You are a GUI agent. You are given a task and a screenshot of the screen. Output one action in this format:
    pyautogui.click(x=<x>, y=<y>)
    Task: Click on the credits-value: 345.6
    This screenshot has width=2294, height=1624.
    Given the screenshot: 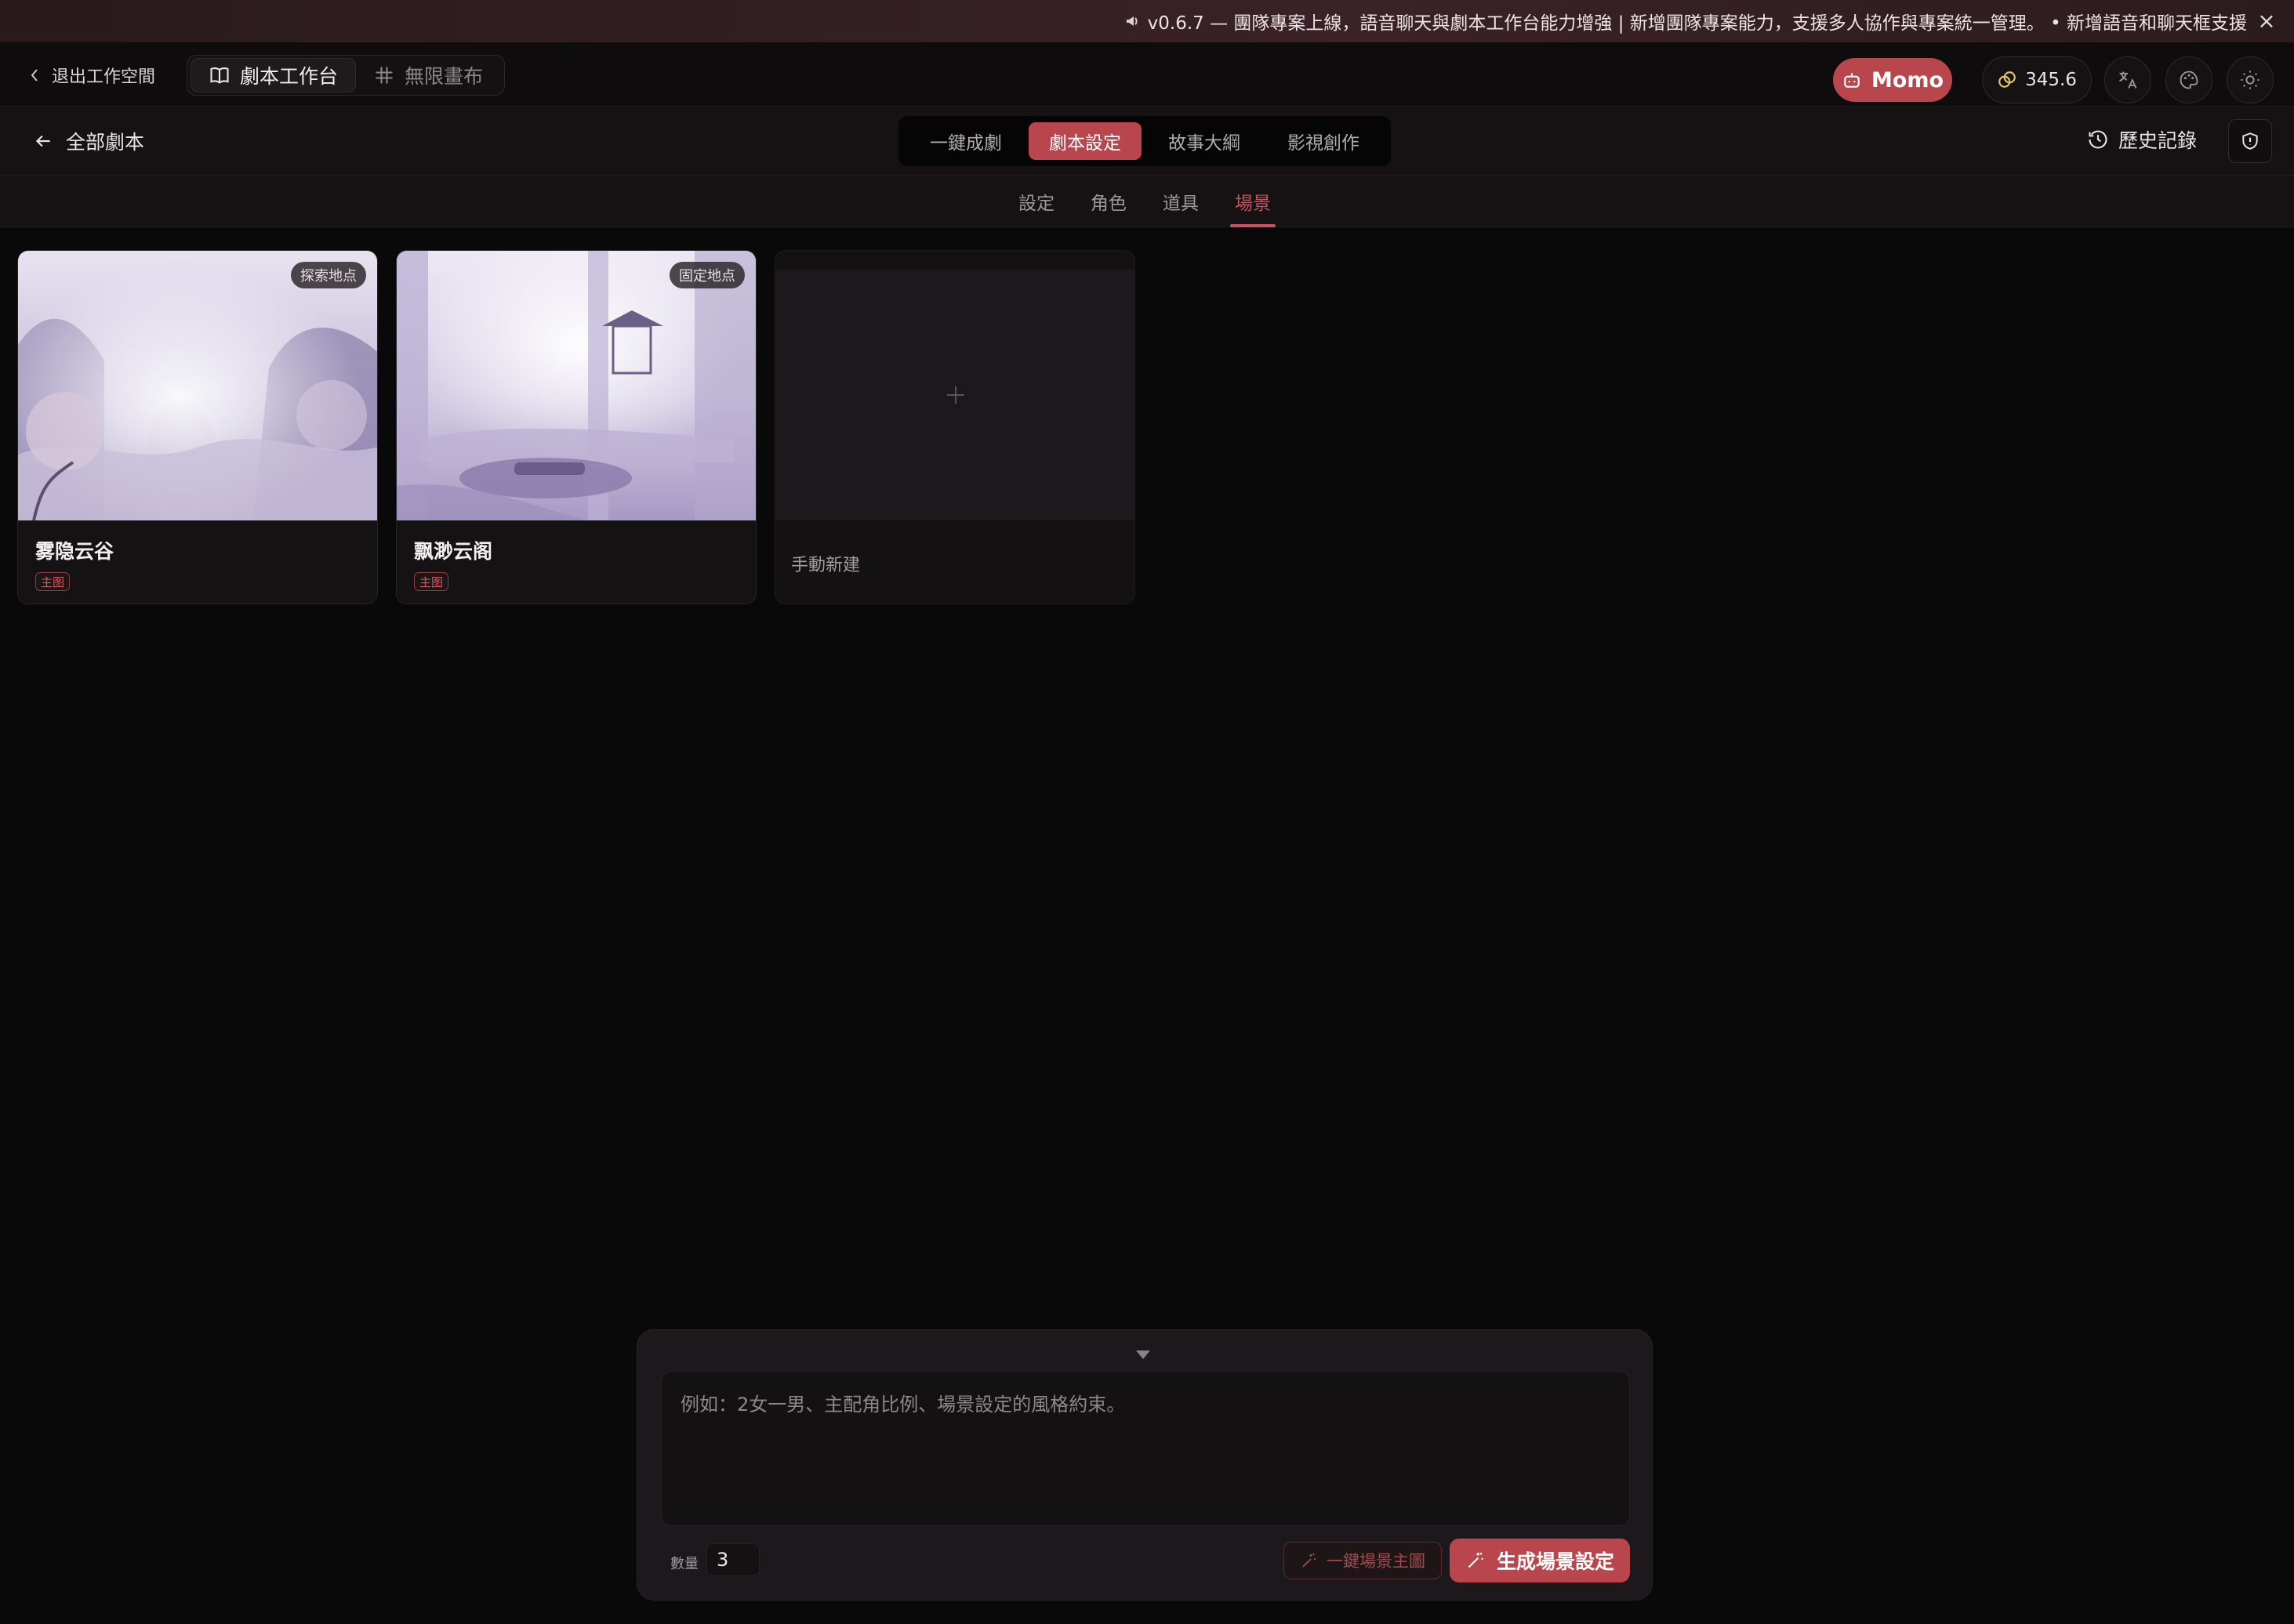 What is the action you would take?
    pyautogui.click(x=2051, y=80)
    